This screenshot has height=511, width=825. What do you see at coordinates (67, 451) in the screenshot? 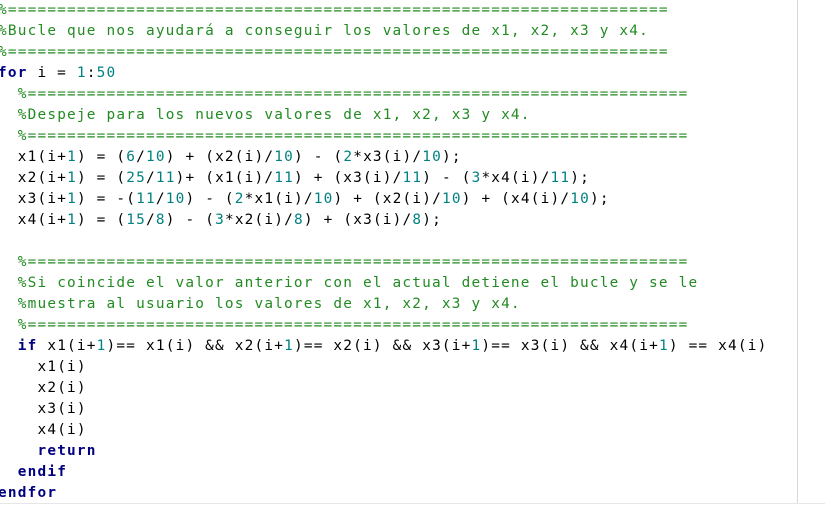
I see `keyword-token: return` at bounding box center [67, 451].